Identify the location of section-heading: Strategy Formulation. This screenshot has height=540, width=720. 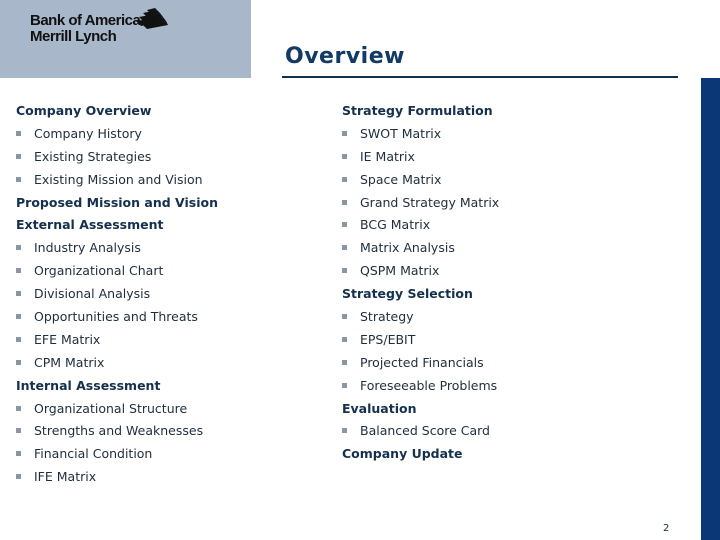
(417, 110).